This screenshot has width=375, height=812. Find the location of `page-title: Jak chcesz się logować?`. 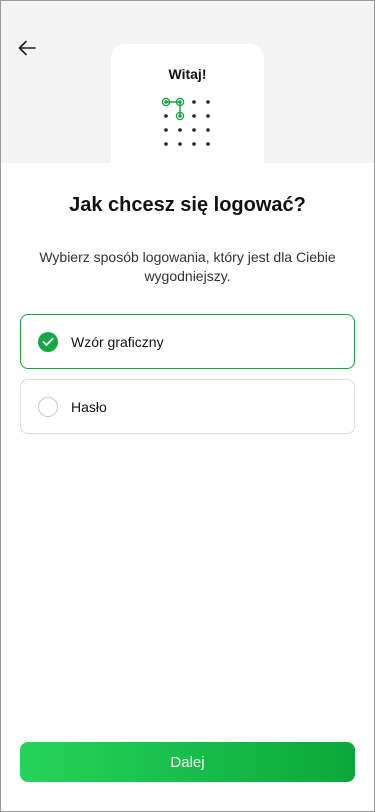

page-title: Jak chcesz się logować? is located at coordinates (187, 205).